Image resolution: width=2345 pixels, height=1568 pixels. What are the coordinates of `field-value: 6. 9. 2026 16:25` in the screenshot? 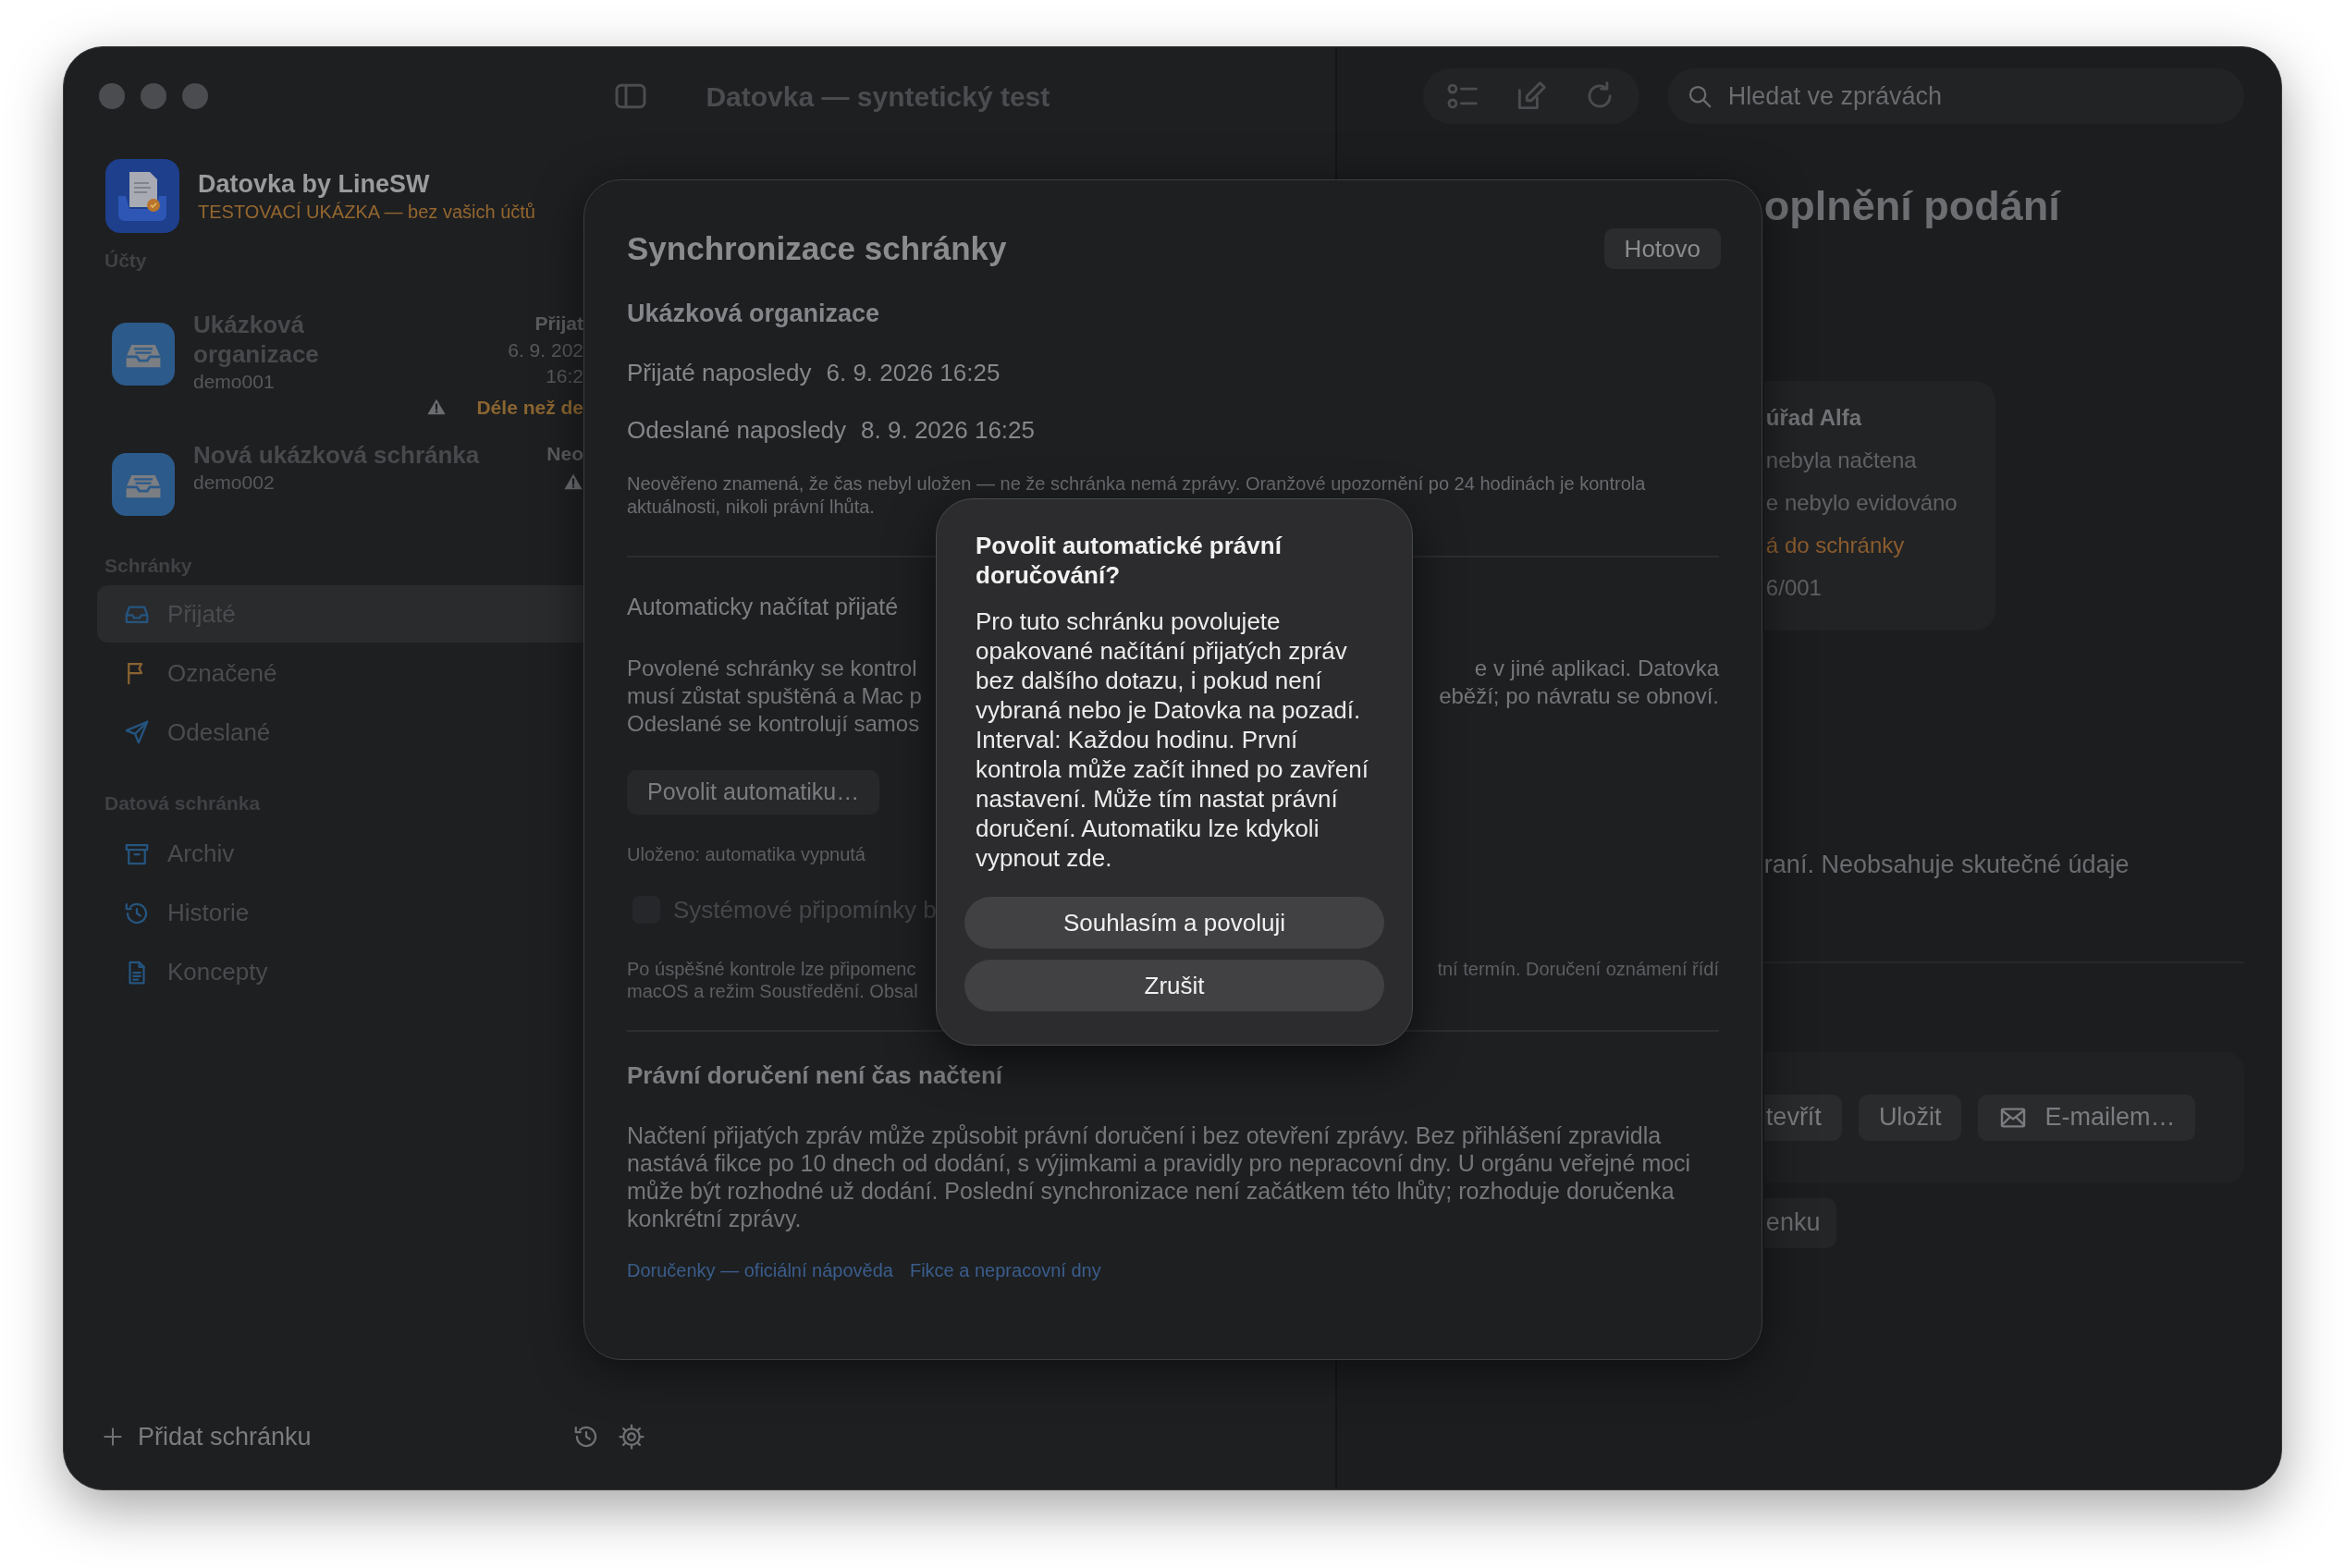 It's located at (914, 373).